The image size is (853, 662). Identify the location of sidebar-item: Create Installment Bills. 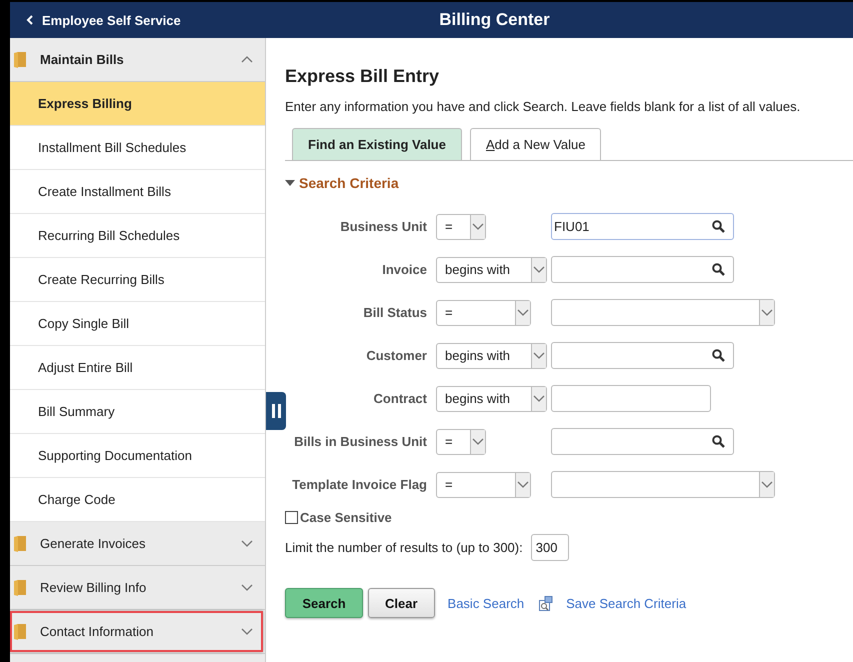
(137, 192).